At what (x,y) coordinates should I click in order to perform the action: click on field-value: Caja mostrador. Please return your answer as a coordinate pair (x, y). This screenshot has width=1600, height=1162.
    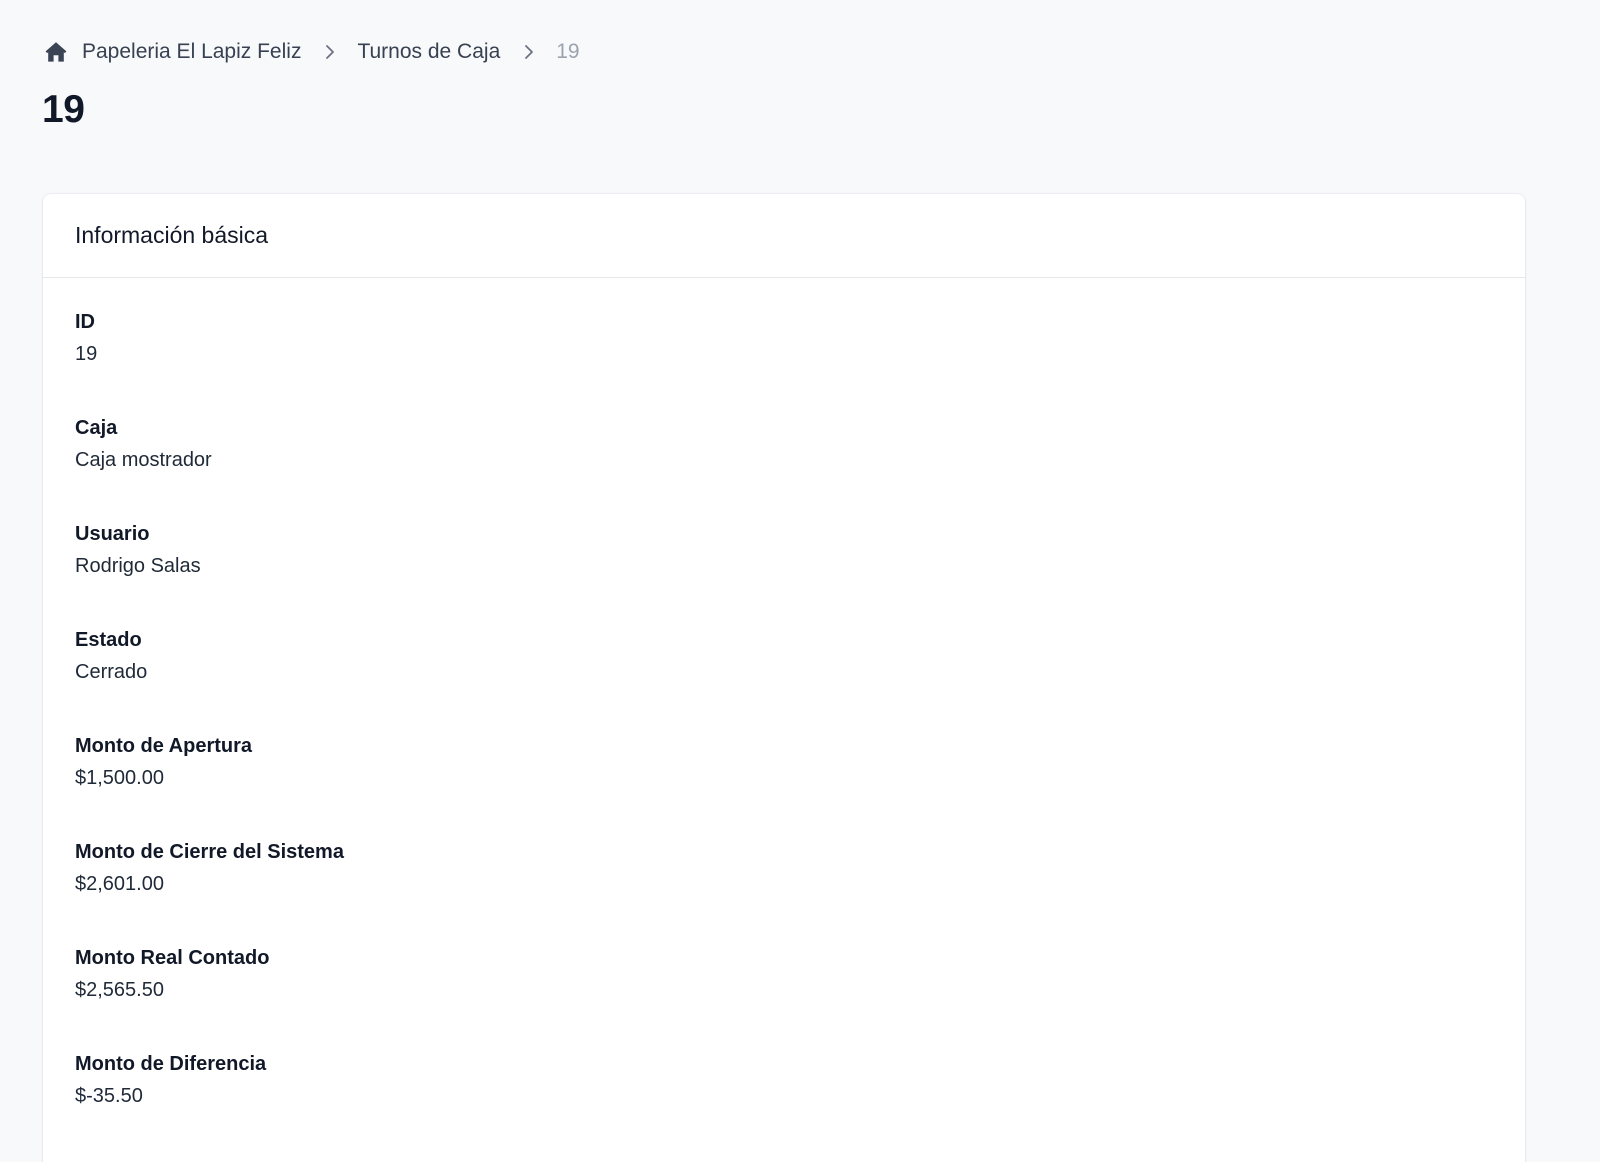
    Looking at the image, I should click on (143, 460).